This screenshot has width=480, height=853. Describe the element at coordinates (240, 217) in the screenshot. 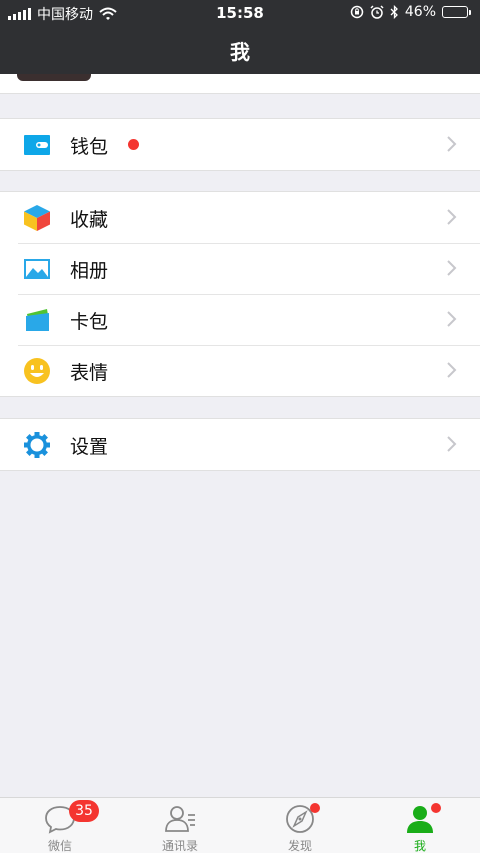

I see `menu-item-favorites: 收藏` at that location.